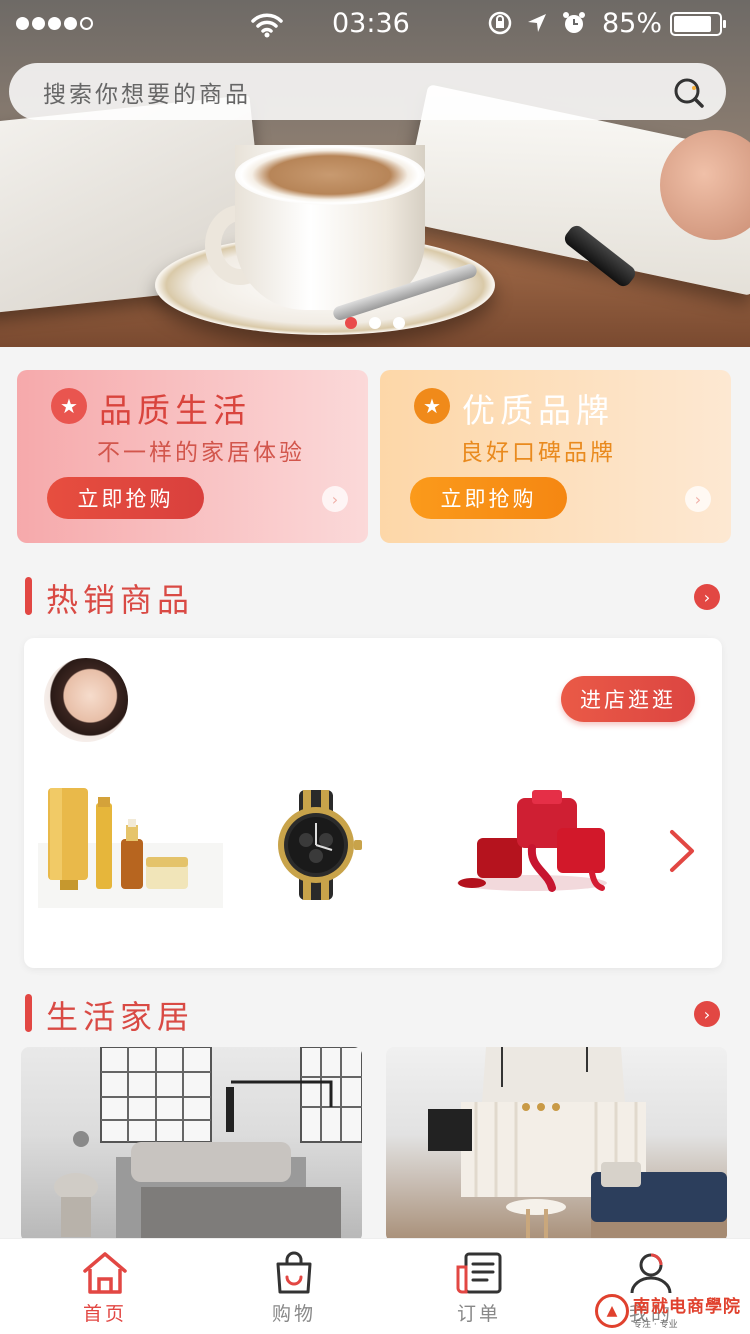 The height and width of the screenshot is (1334, 750). I want to click on status-time: 03:36, so click(371, 23).